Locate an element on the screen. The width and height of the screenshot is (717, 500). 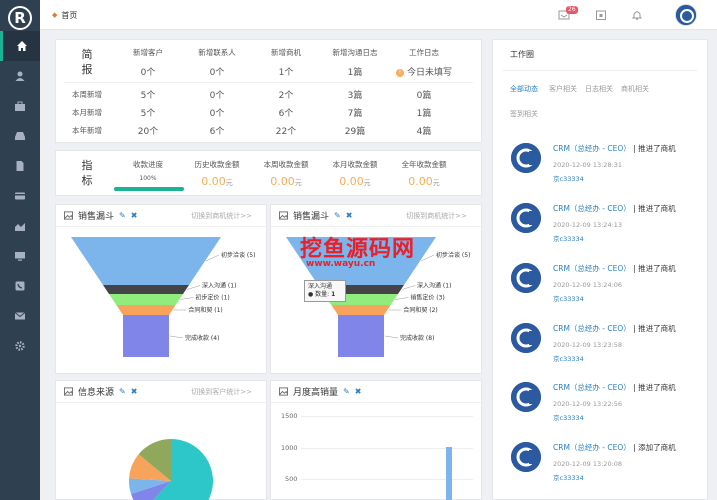
today-customers: 0个 is located at coordinates (148, 73).